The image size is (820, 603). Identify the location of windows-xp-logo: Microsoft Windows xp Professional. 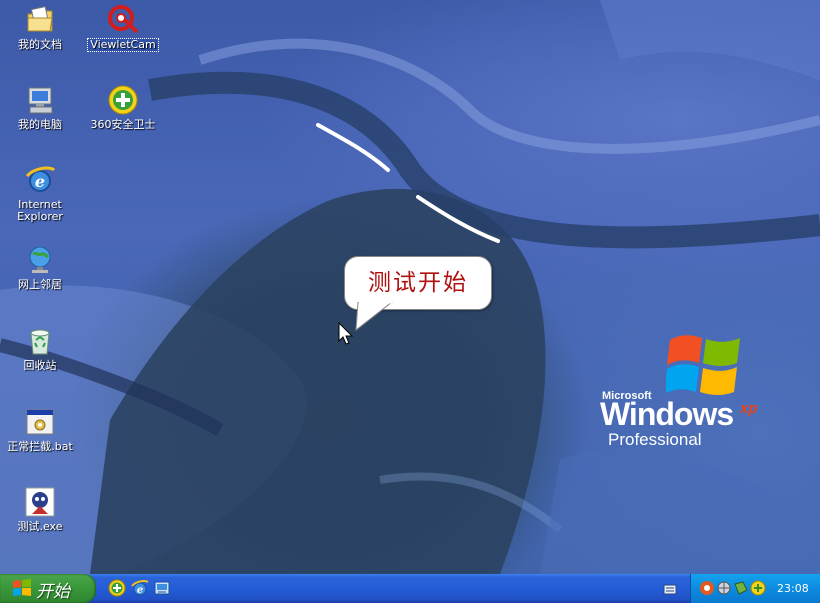
(695, 395).